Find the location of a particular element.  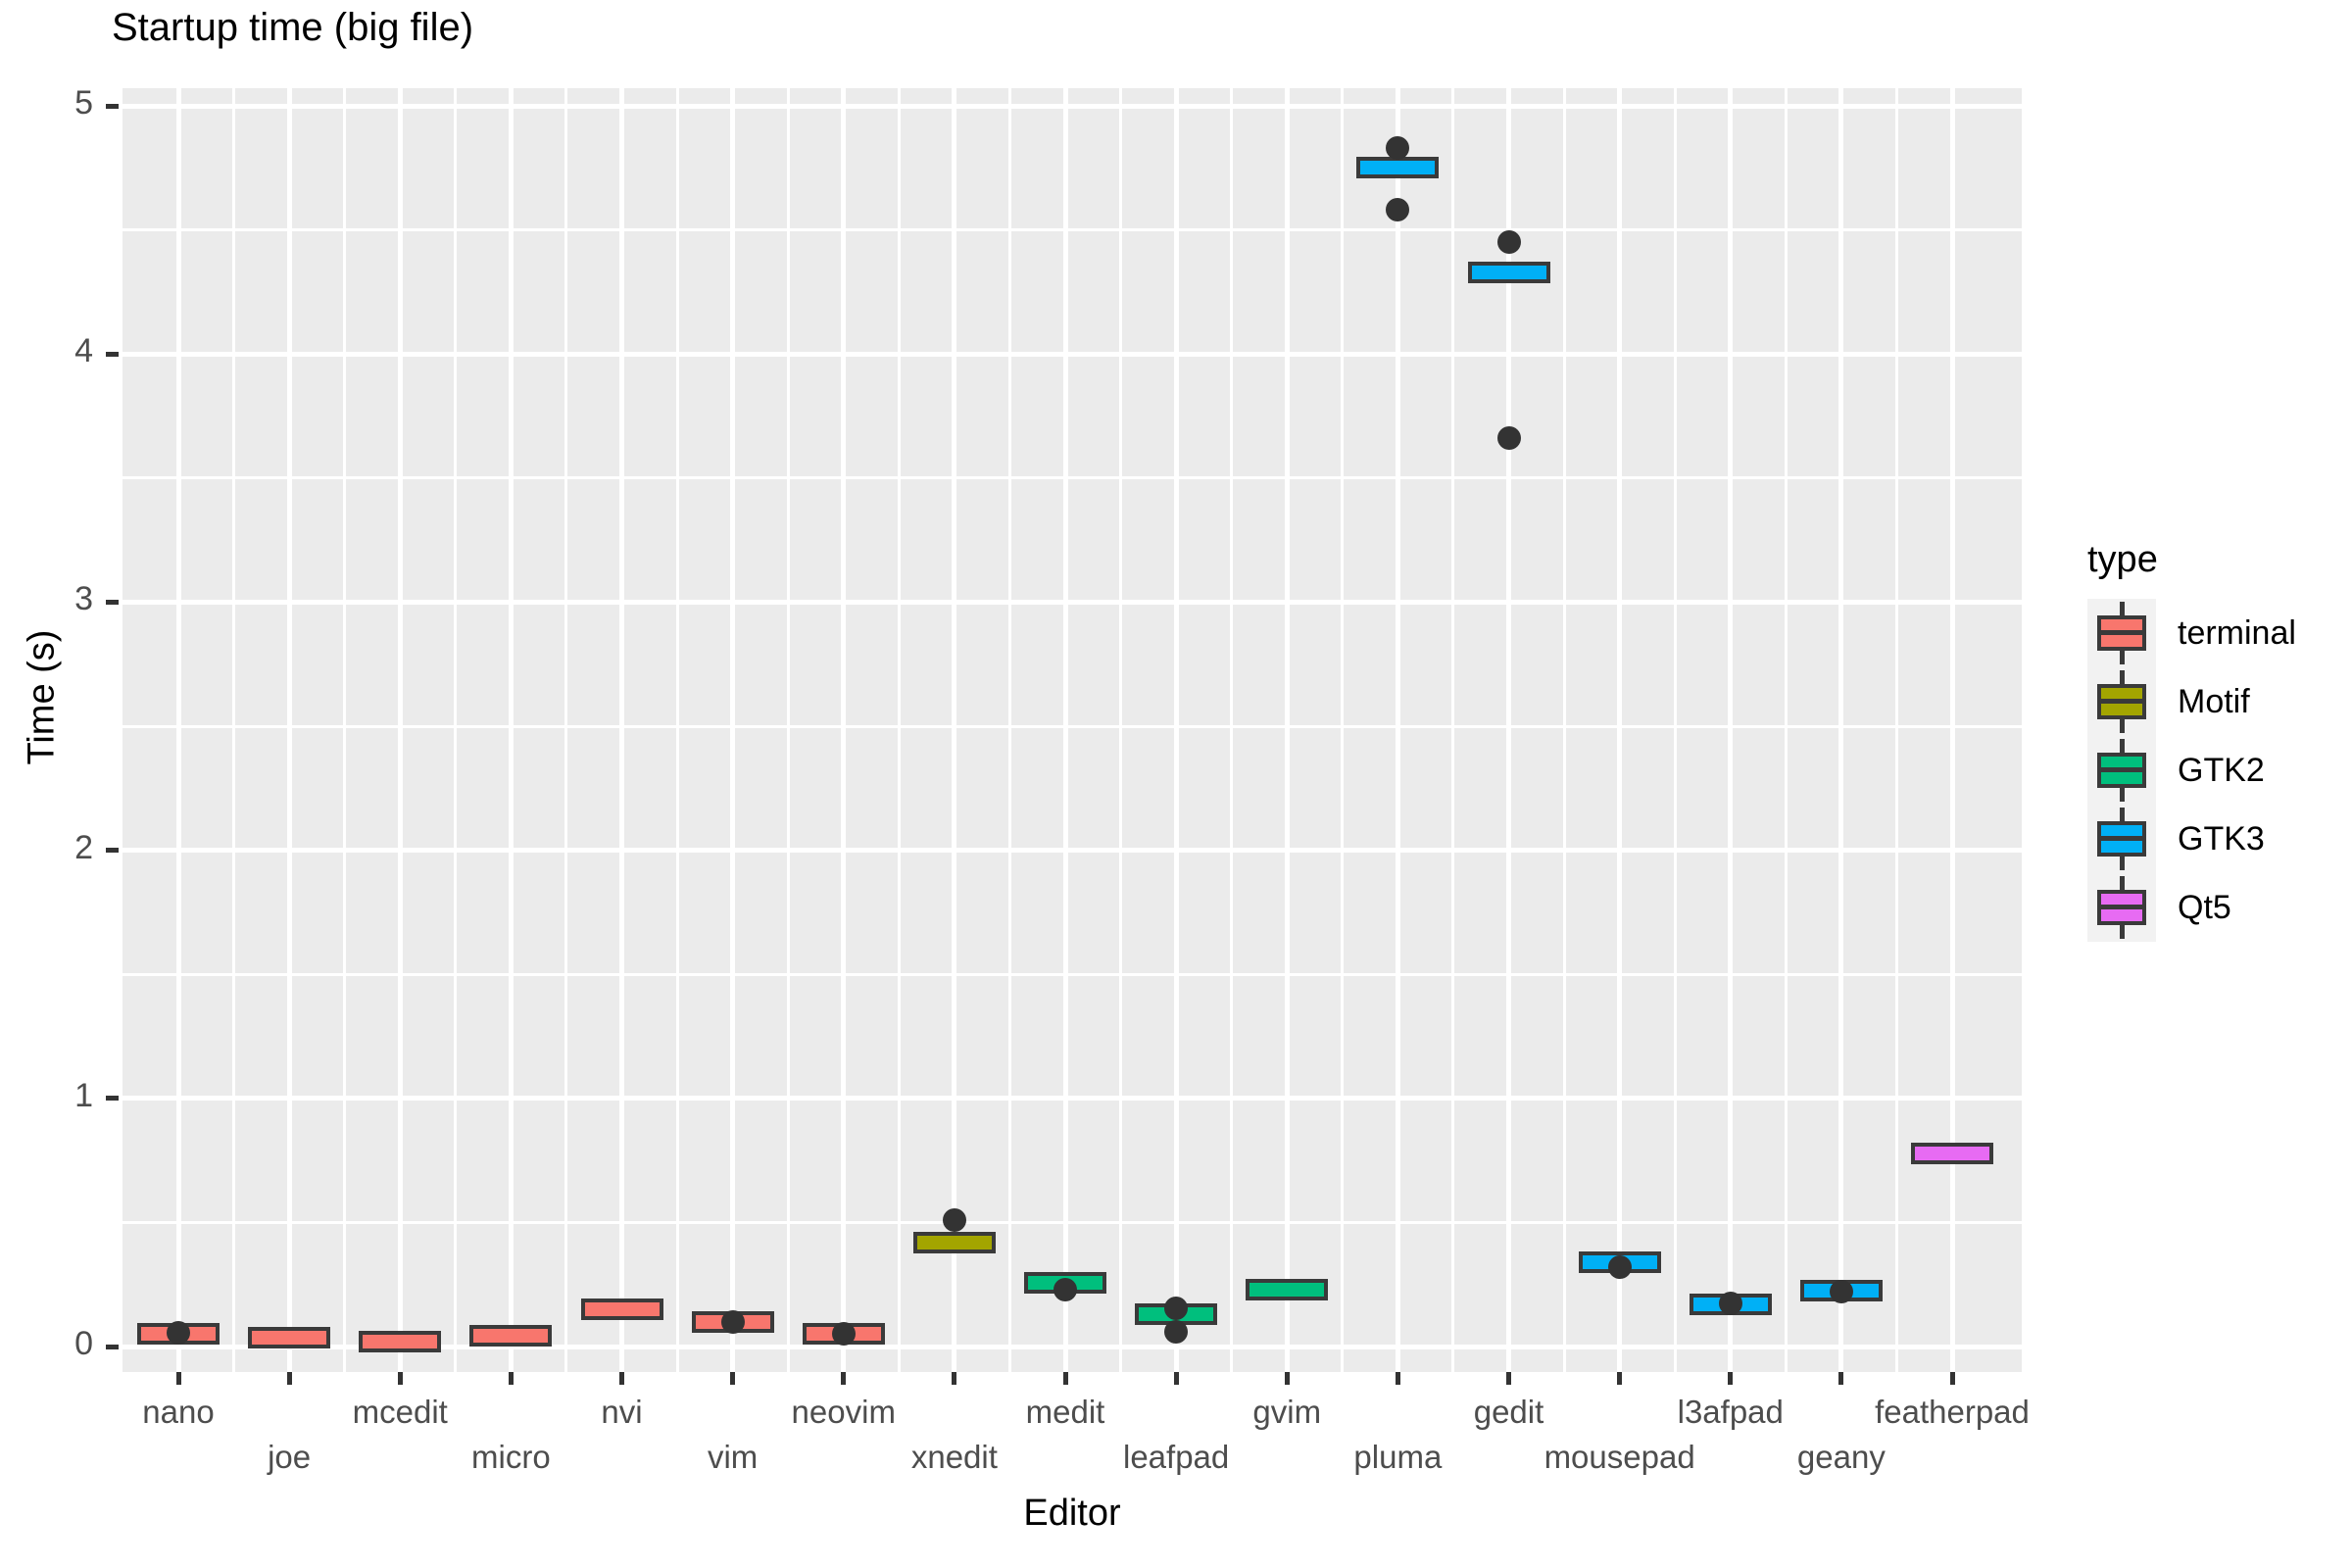

x-axis-tick-label: l3afpad is located at coordinates (1730, 1412).